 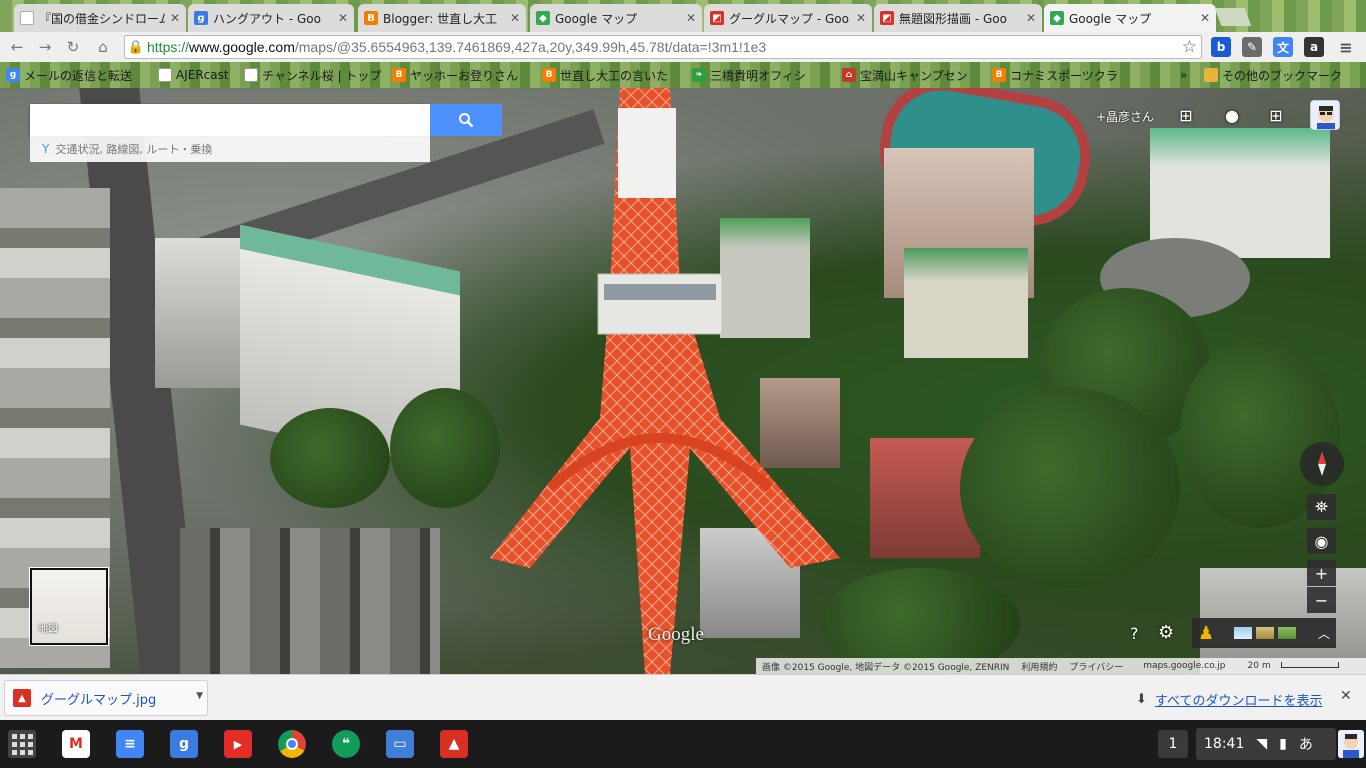 What do you see at coordinates (1324, 633) in the screenshot?
I see `chevron-up-icon: ︿` at bounding box center [1324, 633].